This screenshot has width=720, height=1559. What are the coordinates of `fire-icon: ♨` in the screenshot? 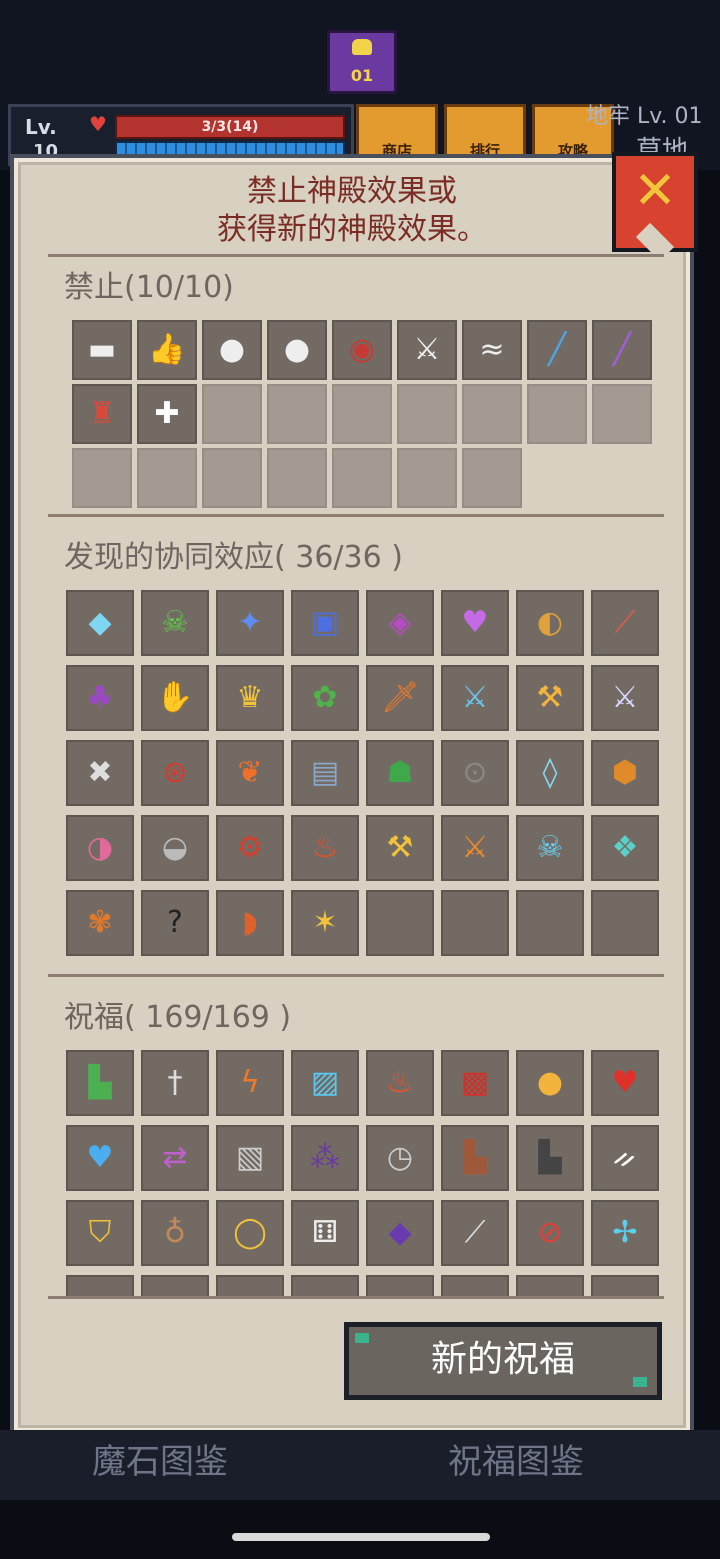 It's located at (400, 1082).